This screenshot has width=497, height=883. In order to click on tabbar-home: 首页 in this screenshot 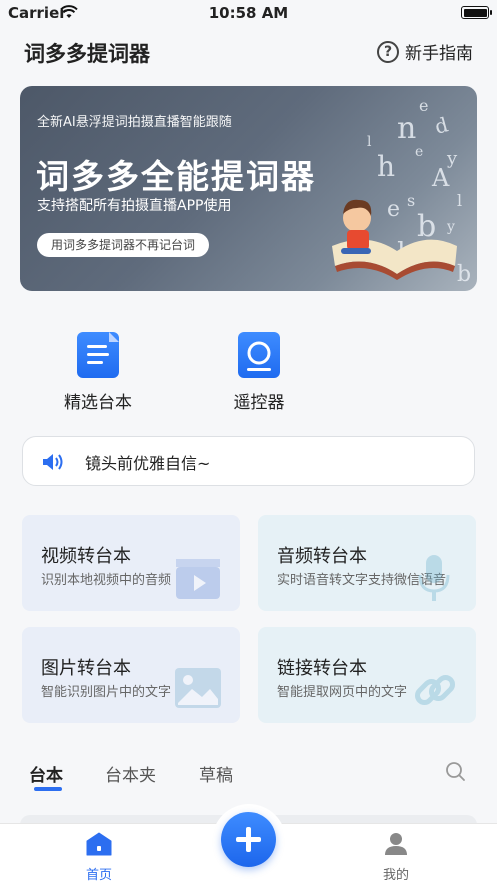, I will do `click(99, 857)`.